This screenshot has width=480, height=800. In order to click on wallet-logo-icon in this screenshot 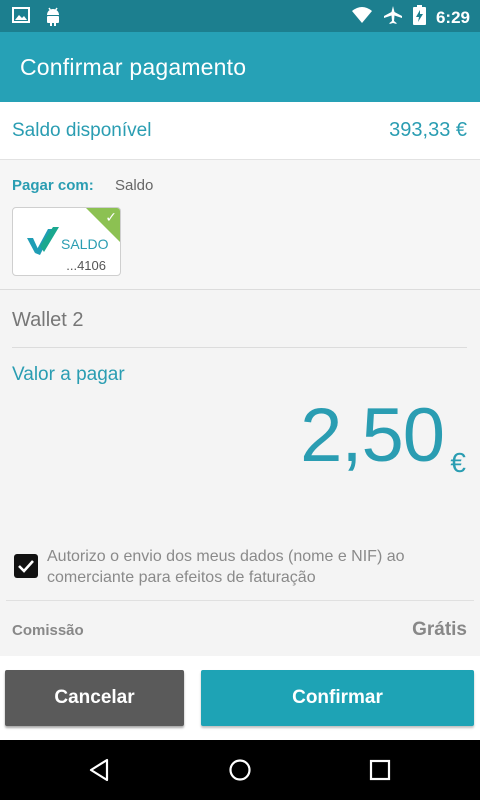, I will do `click(43, 243)`.